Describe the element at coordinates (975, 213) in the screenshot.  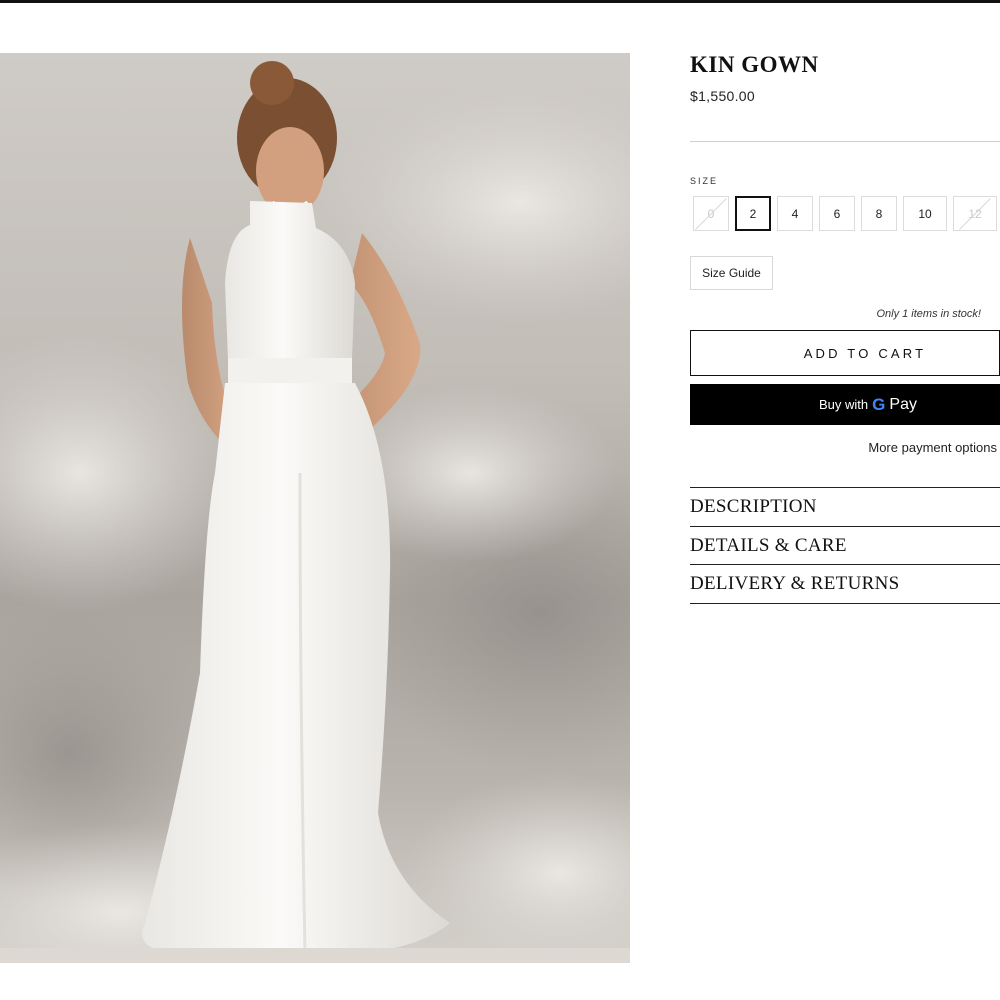
I see `size-option-12: 12` at that location.